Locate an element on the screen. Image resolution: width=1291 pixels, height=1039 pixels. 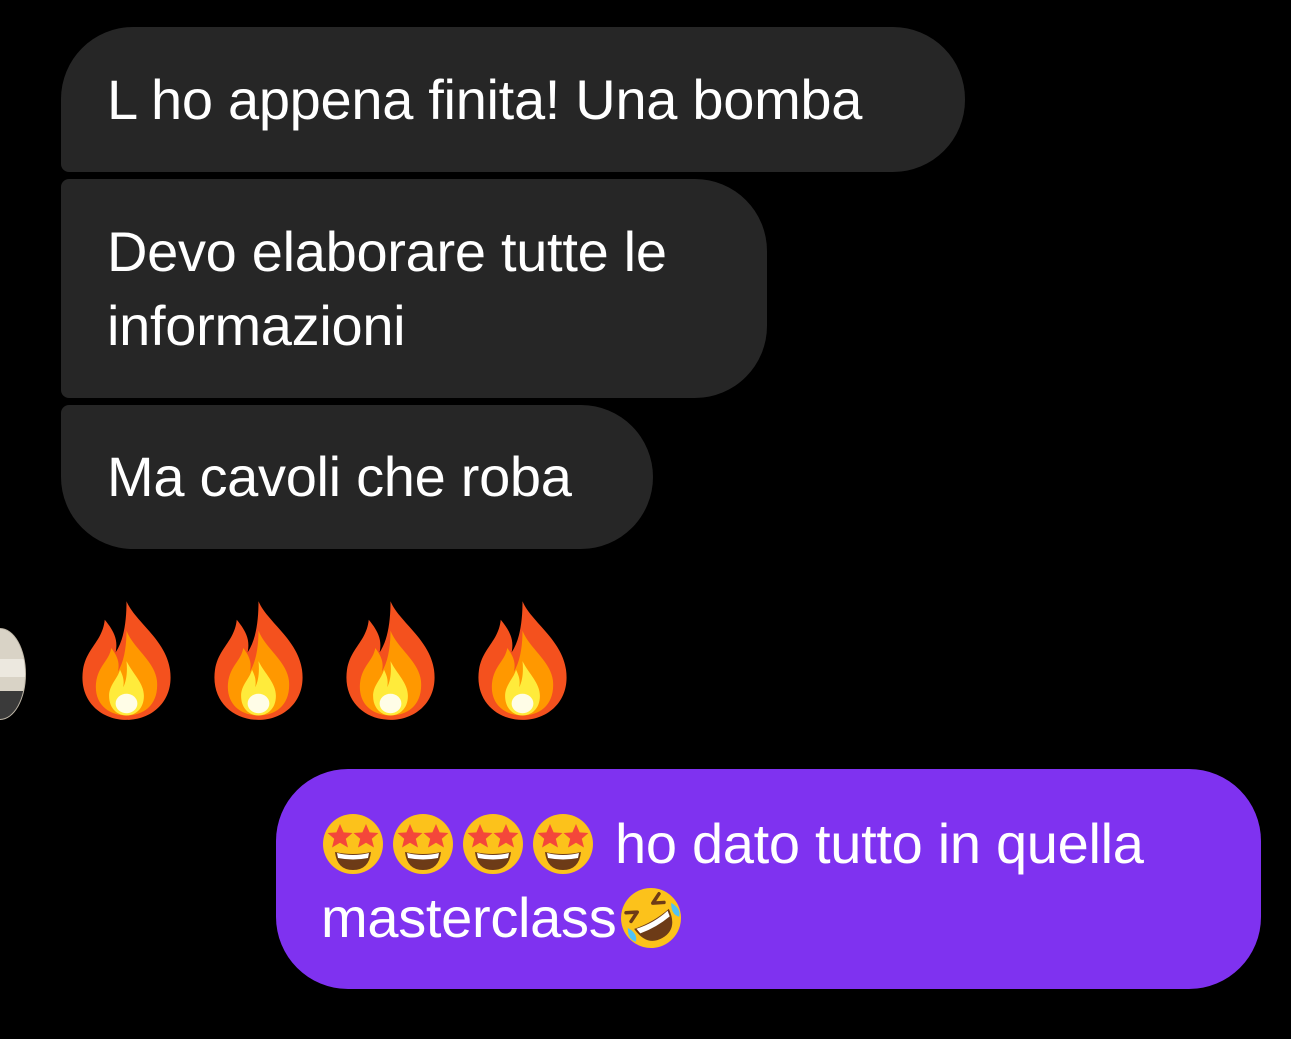
incoming-message-bubble: Ma cavoli che roba is located at coordinates (357, 477).